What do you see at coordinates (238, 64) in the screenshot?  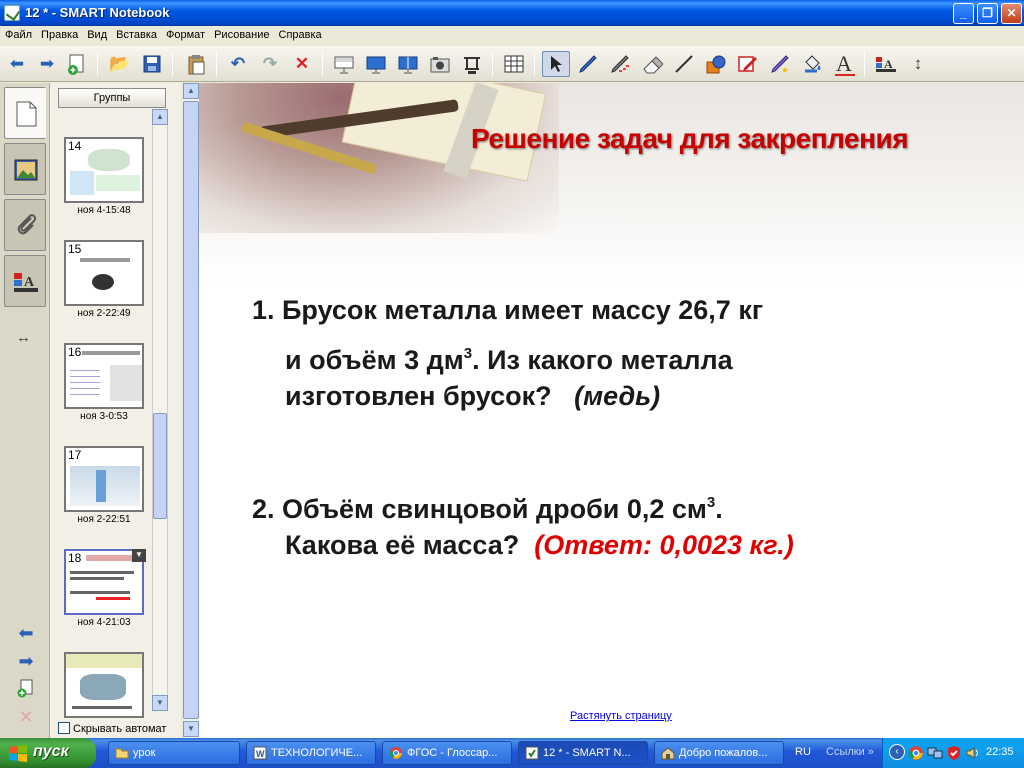 I see `undo-icon: ↶` at bounding box center [238, 64].